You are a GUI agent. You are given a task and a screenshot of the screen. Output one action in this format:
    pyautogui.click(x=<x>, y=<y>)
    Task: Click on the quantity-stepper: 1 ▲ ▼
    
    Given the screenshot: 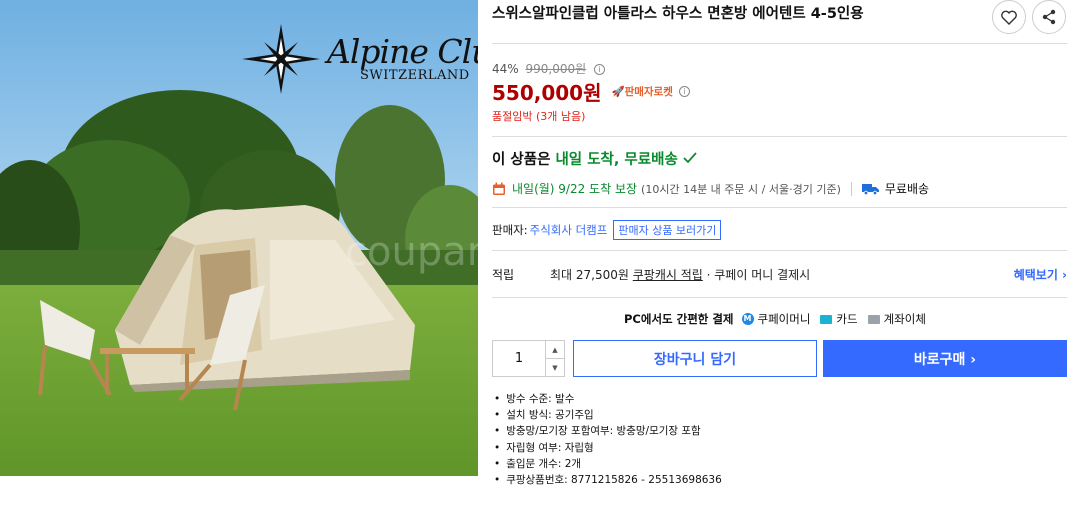 What is the action you would take?
    pyautogui.click(x=528, y=358)
    